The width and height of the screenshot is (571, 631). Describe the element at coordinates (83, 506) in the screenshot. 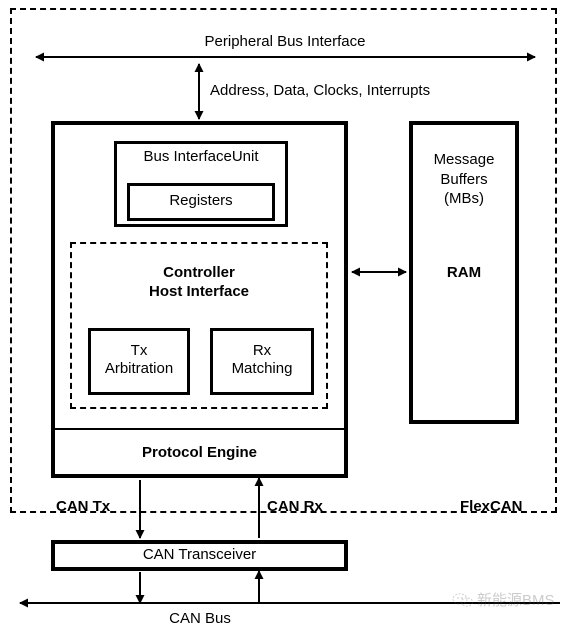

I see `can-tx-label: CAN Tx` at that location.